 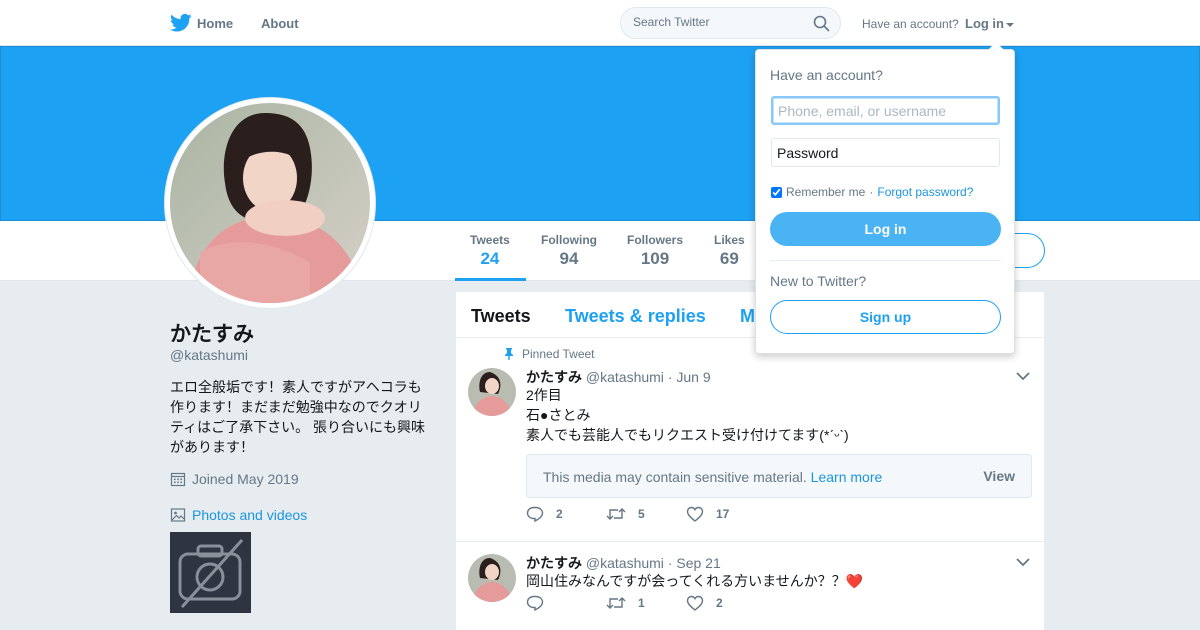 I want to click on tweet-actions: 2 5 17, so click(x=646, y=514).